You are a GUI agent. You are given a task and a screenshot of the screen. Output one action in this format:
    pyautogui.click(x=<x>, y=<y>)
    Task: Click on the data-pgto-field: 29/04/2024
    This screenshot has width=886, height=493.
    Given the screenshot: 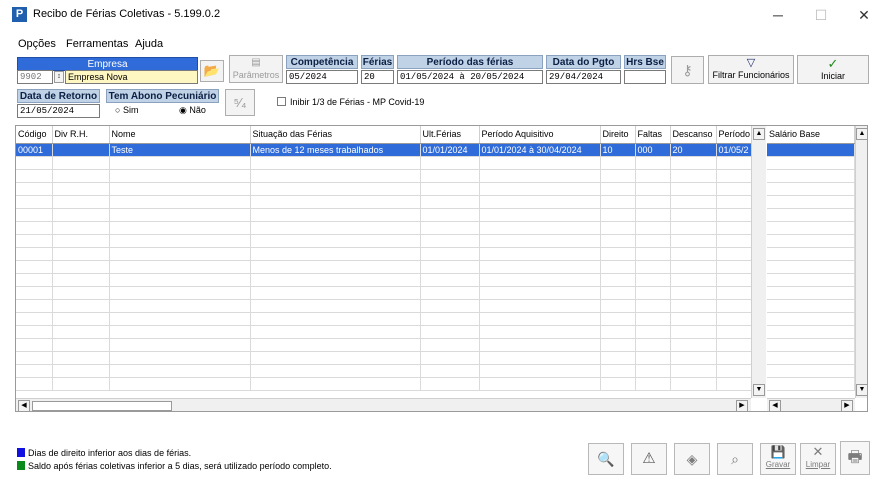 What is the action you would take?
    pyautogui.click(x=583, y=77)
    